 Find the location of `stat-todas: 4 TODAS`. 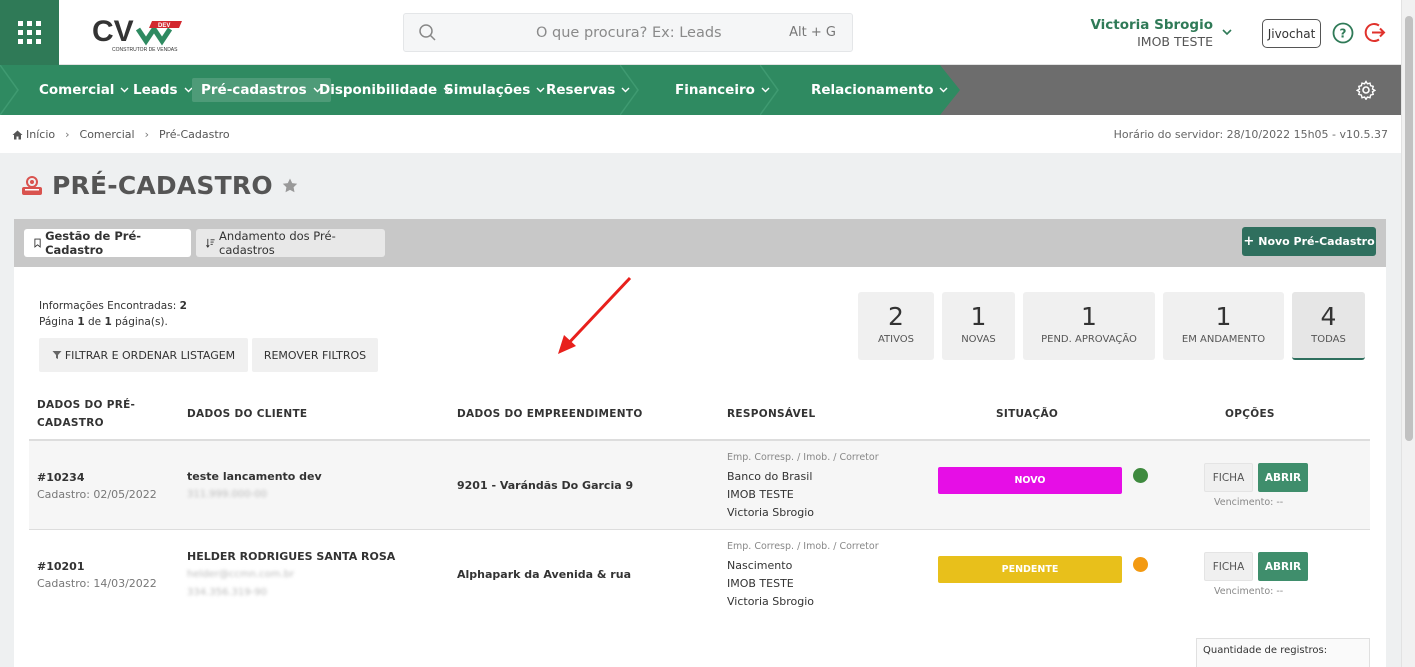

stat-todas: 4 TODAS is located at coordinates (1328, 326).